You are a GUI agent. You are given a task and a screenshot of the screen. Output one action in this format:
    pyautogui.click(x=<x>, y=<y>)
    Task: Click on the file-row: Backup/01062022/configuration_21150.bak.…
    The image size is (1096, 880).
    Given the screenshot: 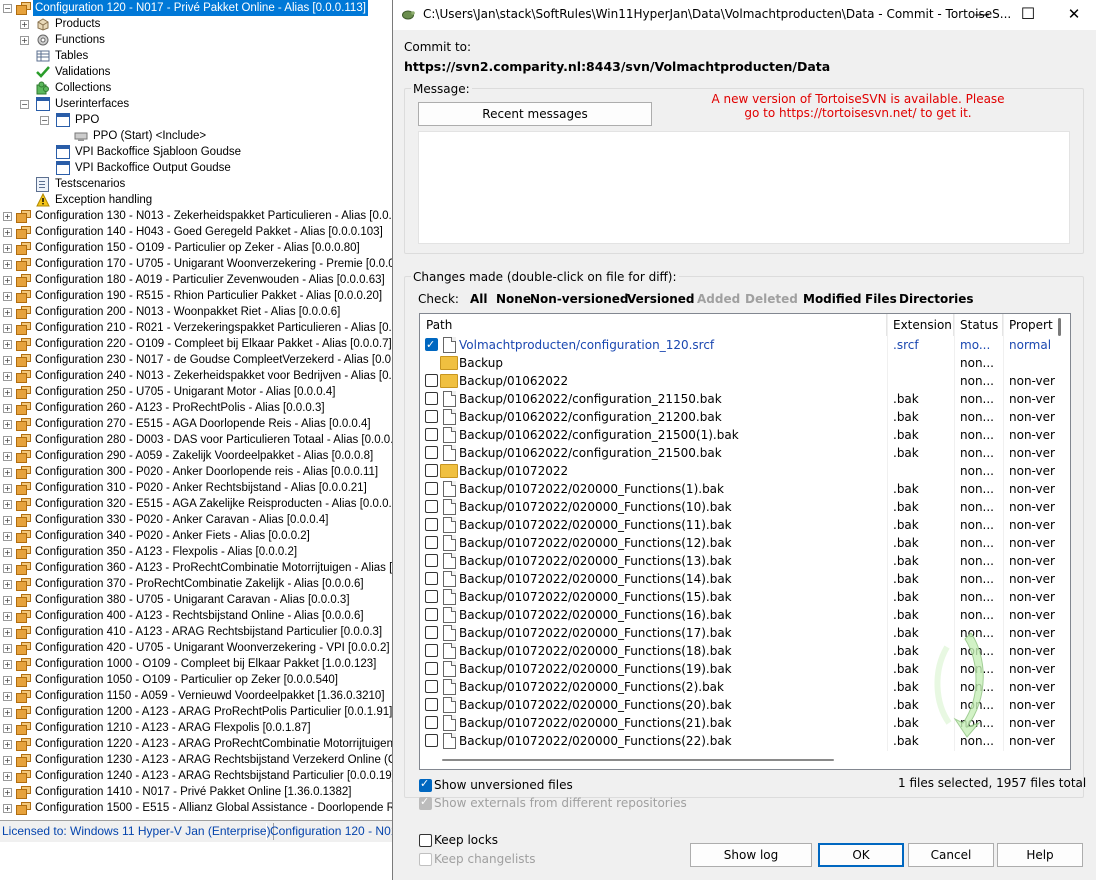 What is the action you would take?
    pyautogui.click(x=745, y=399)
    